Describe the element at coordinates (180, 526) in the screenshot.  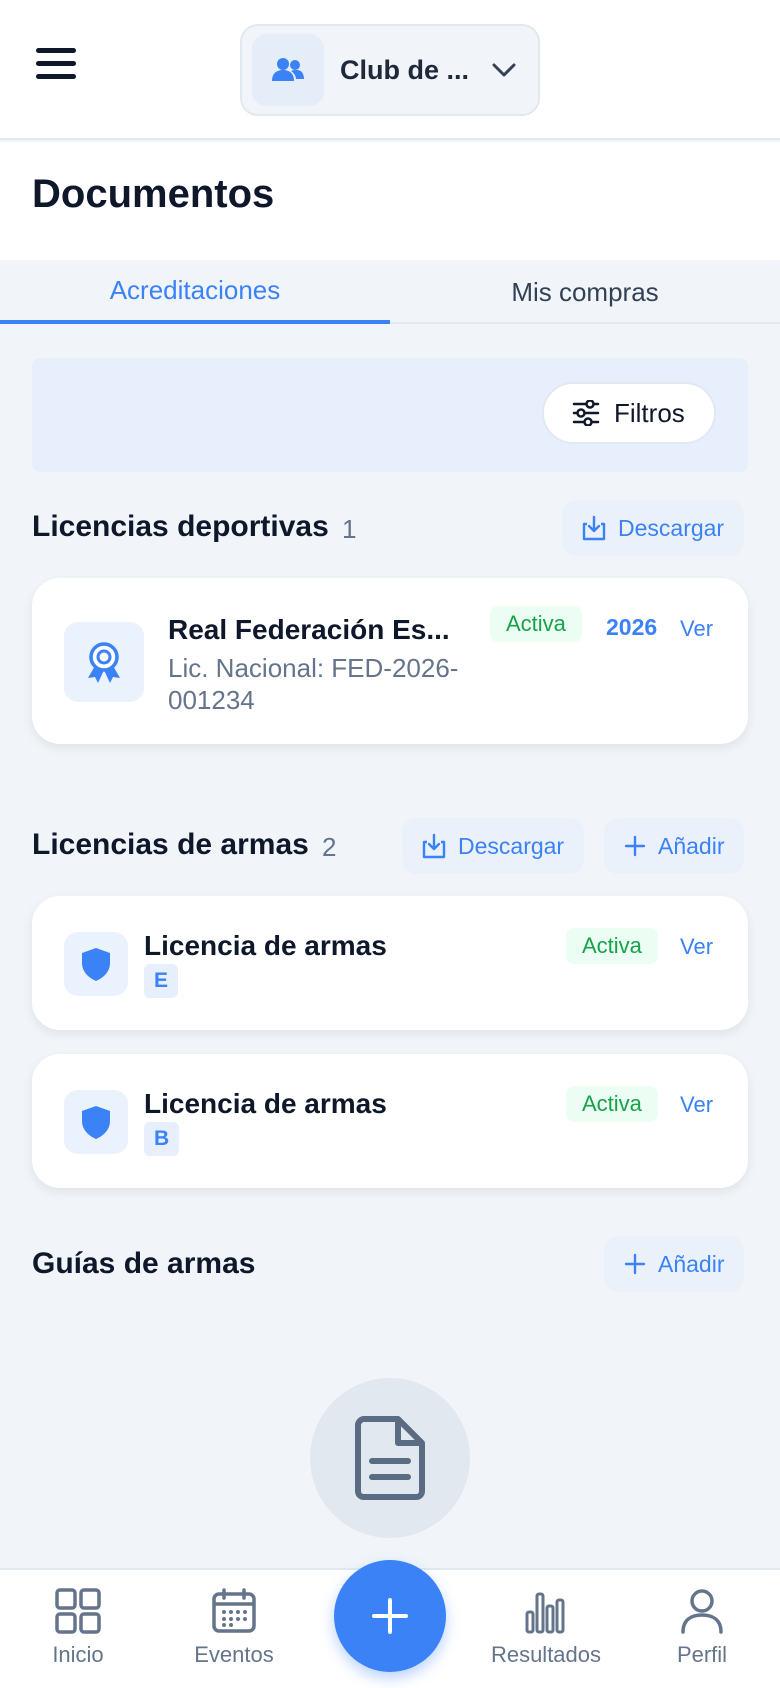
I see `section-title-sports-licenses: Licencias deportivas` at that location.